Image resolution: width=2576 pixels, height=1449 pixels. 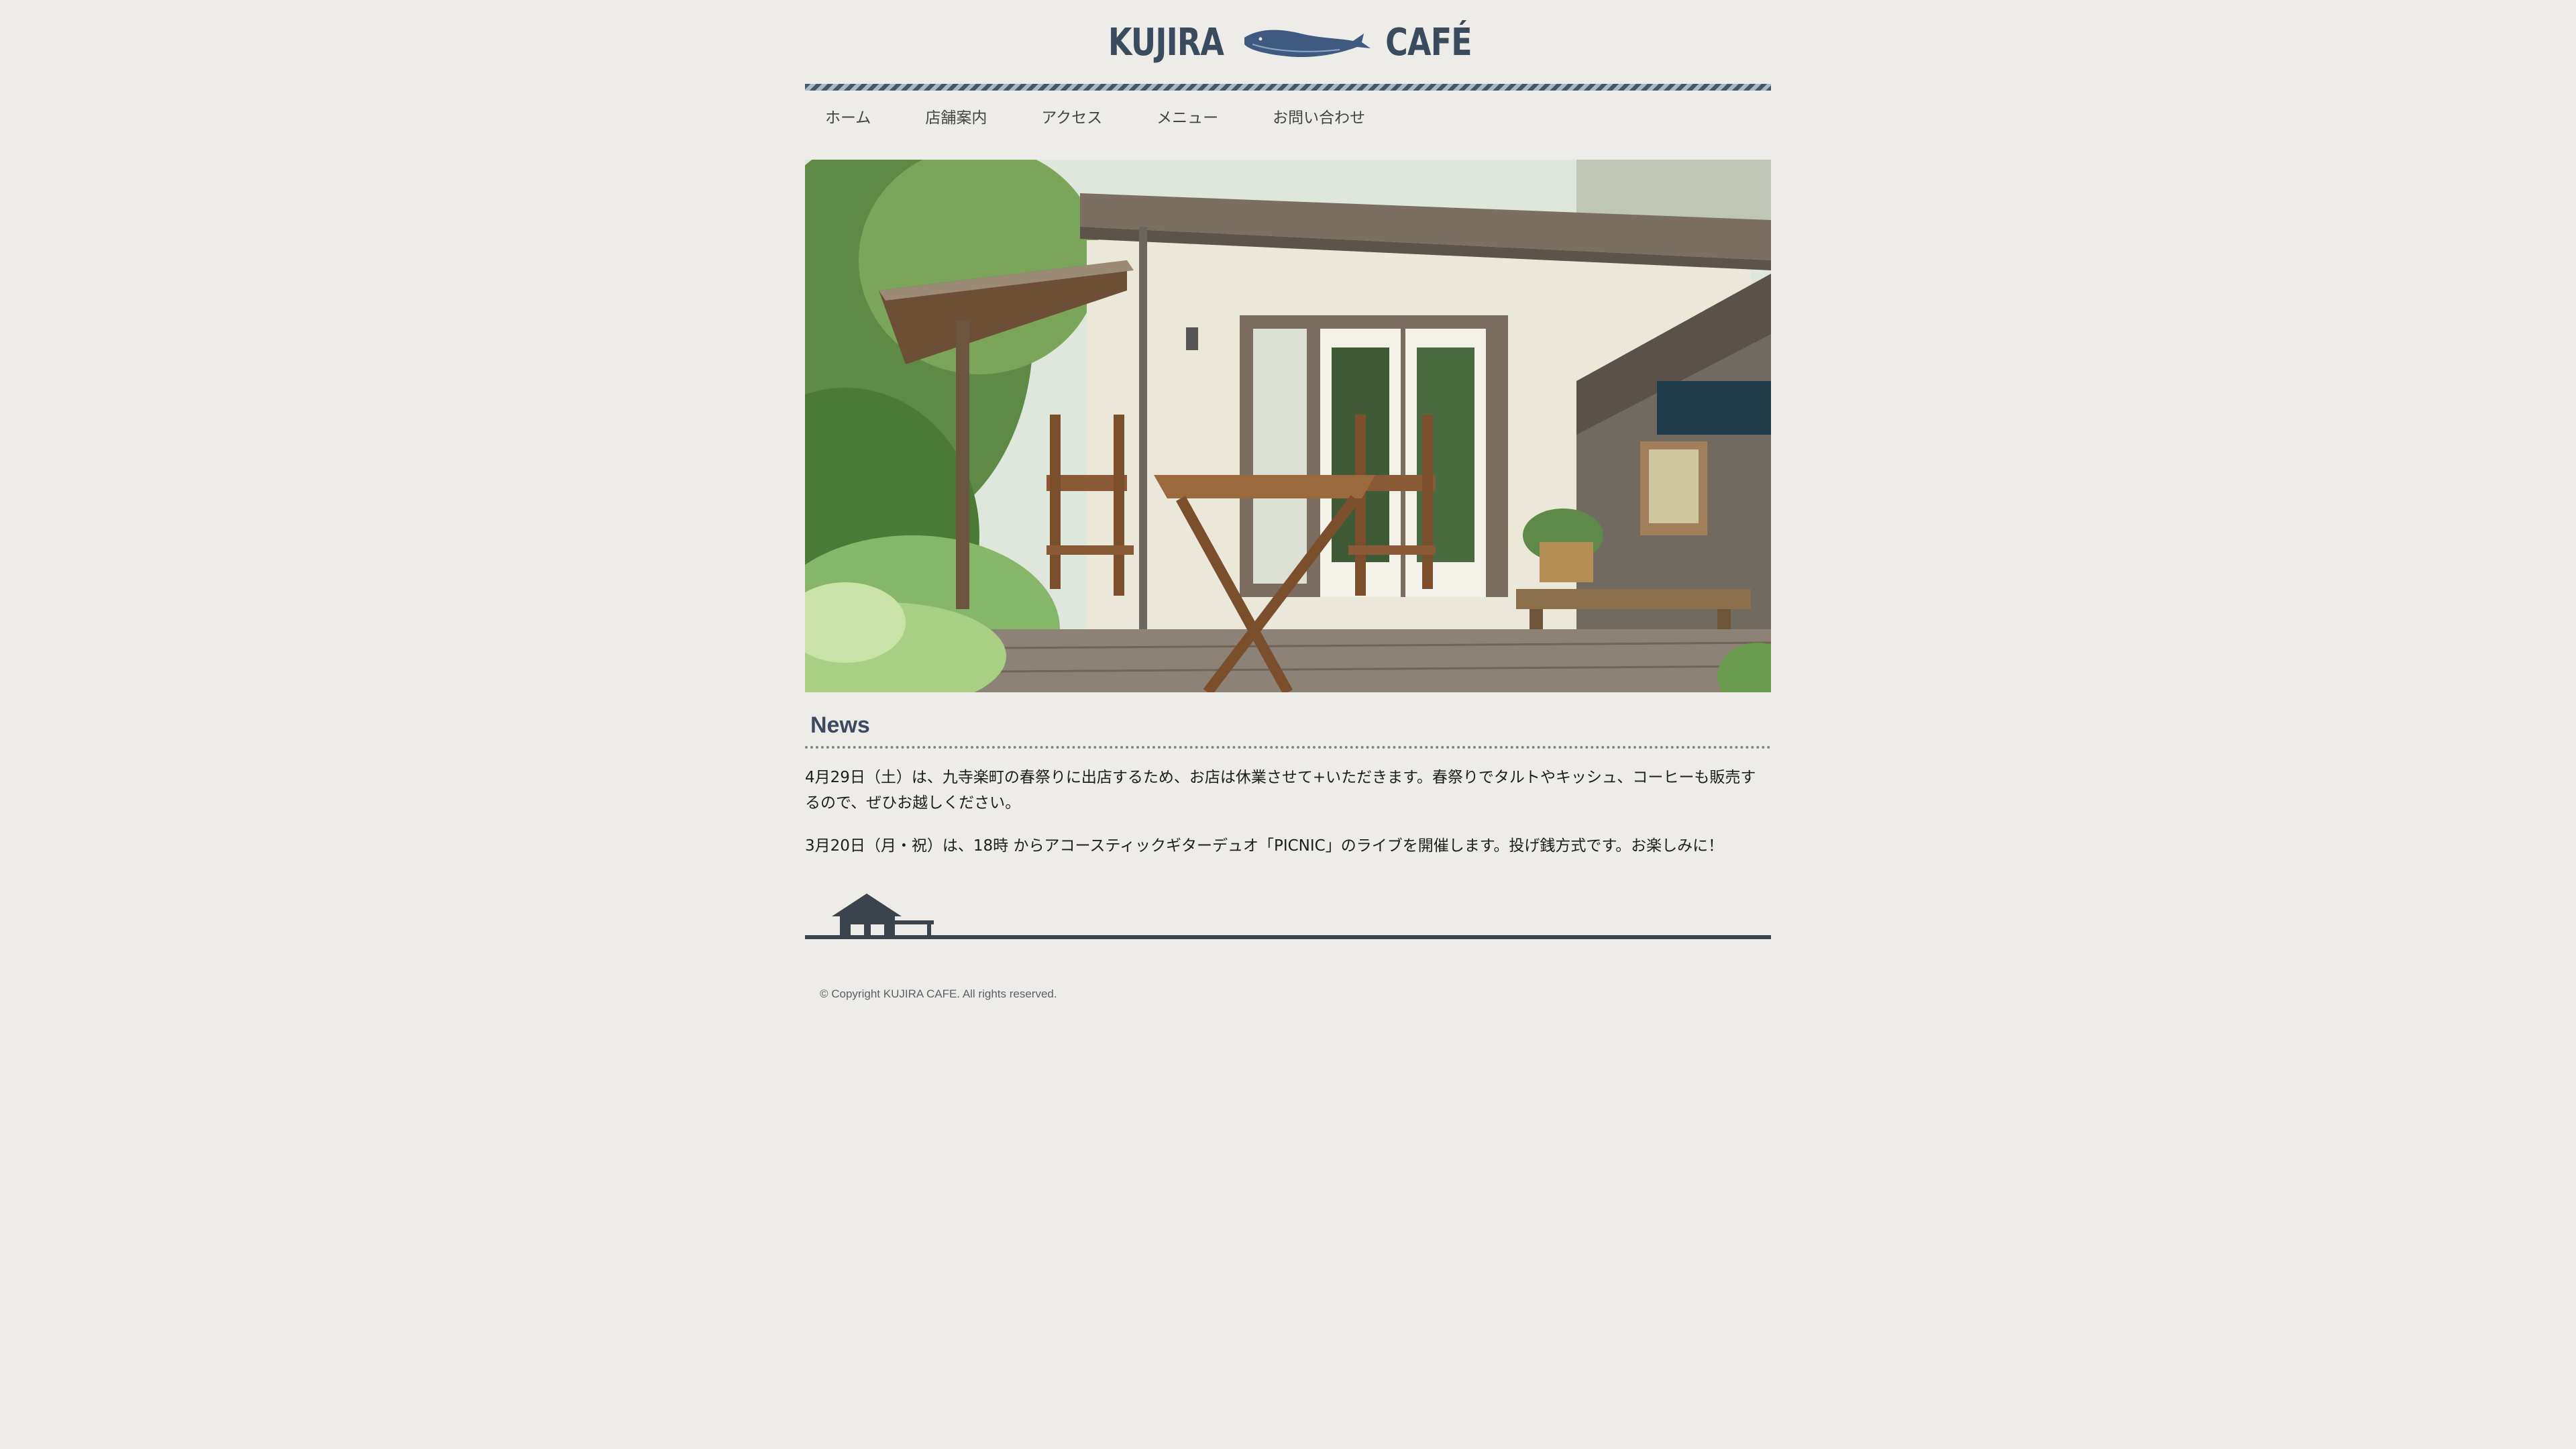 What do you see at coordinates (1318, 116) in the screenshot?
I see `nav-item-contact: お問い合わせ` at bounding box center [1318, 116].